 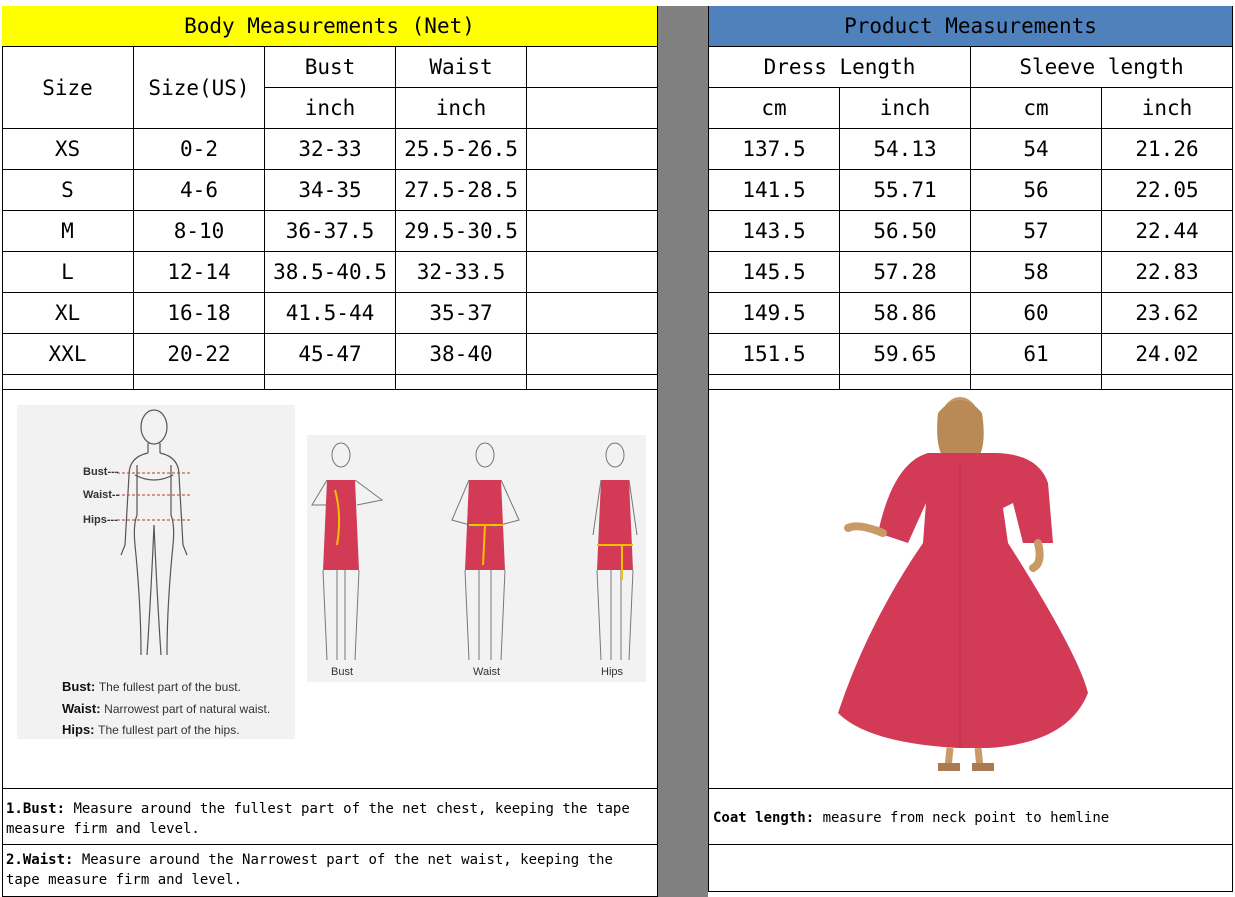 I want to click on body-table-title: Body Measurements (Net), so click(x=330, y=26).